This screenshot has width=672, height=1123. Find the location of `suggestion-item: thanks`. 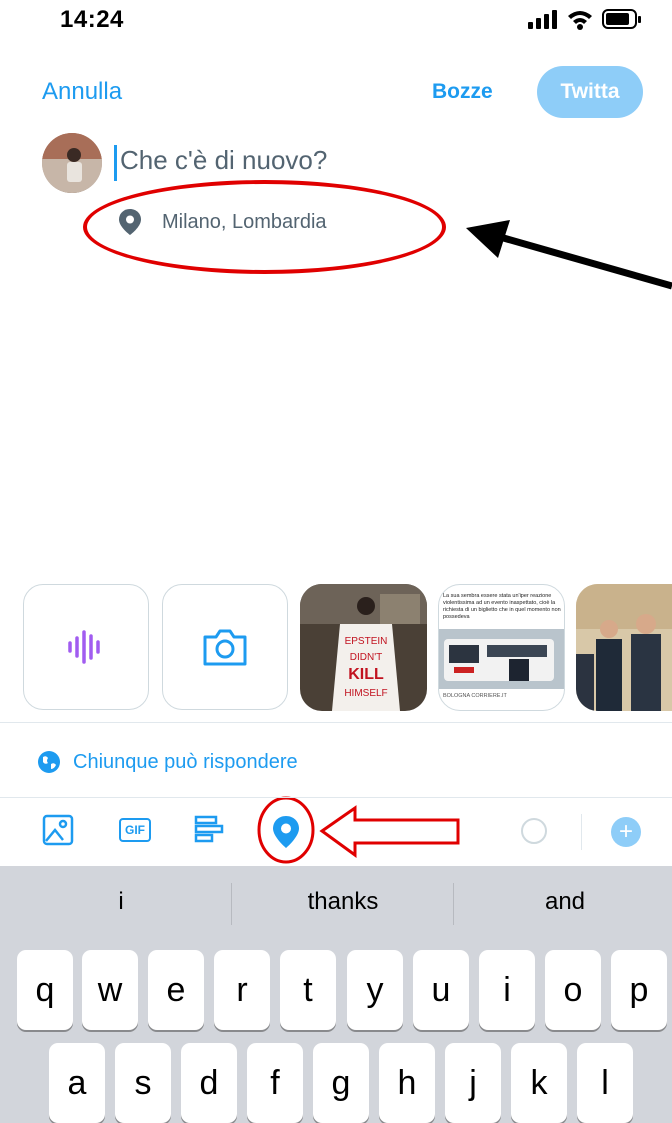

suggestion-item: thanks is located at coordinates (343, 902).